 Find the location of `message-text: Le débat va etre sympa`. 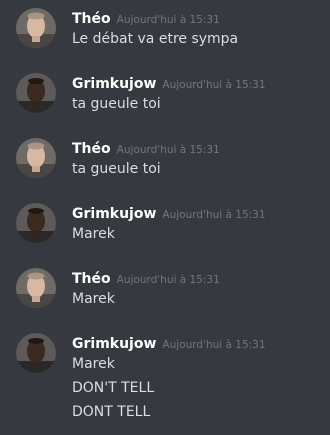

message-text: Le débat va etre sympa is located at coordinates (155, 39).